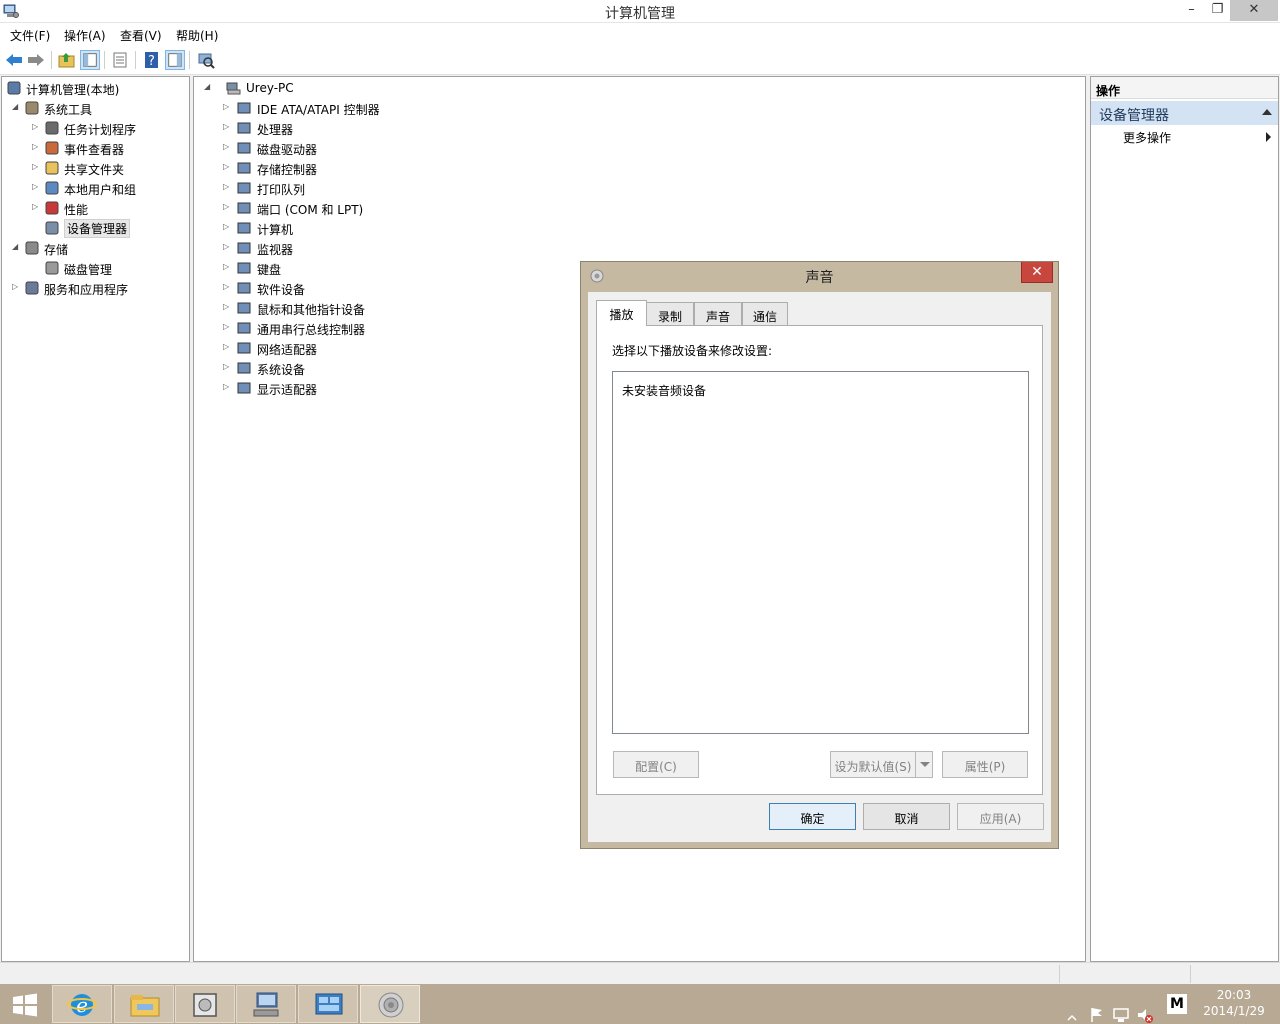  What do you see at coordinates (640, 34) in the screenshot?
I see `menu-bar: 文件(F) 操作(A) 查看(V) 帮助(H)` at bounding box center [640, 34].